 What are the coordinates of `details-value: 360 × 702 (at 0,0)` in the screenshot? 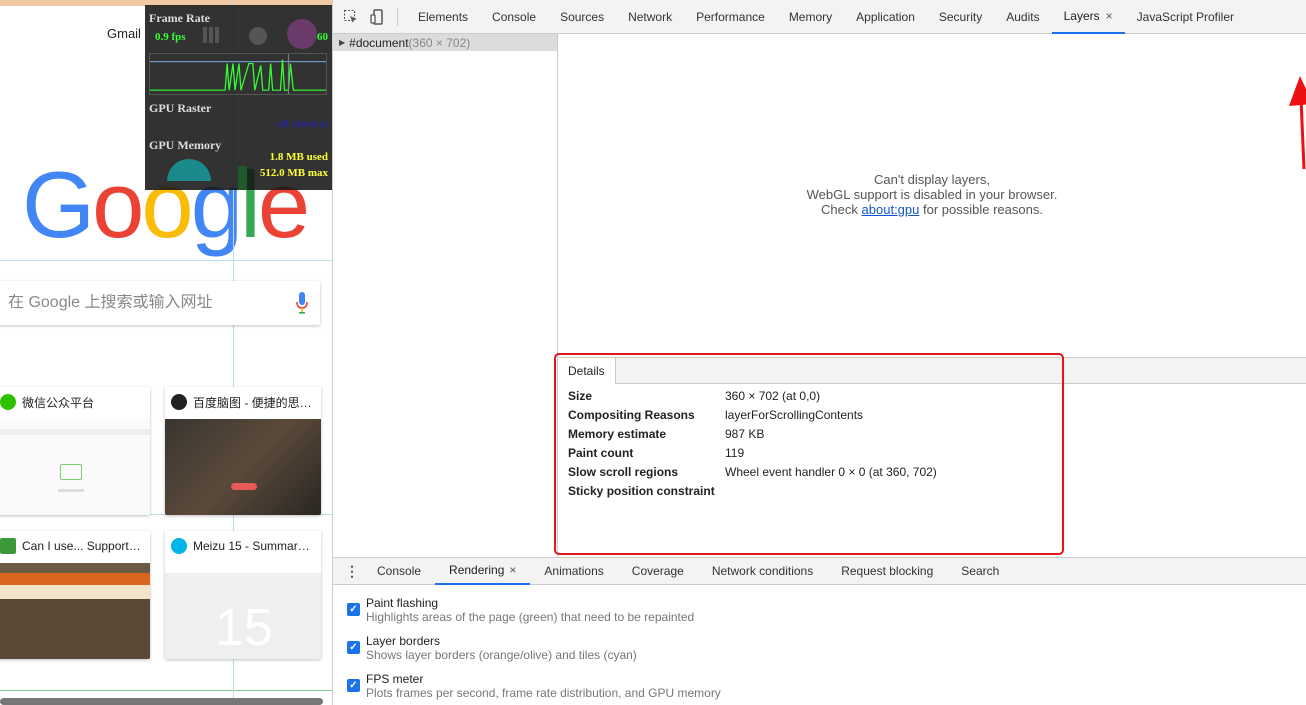 It's located at (773, 396).